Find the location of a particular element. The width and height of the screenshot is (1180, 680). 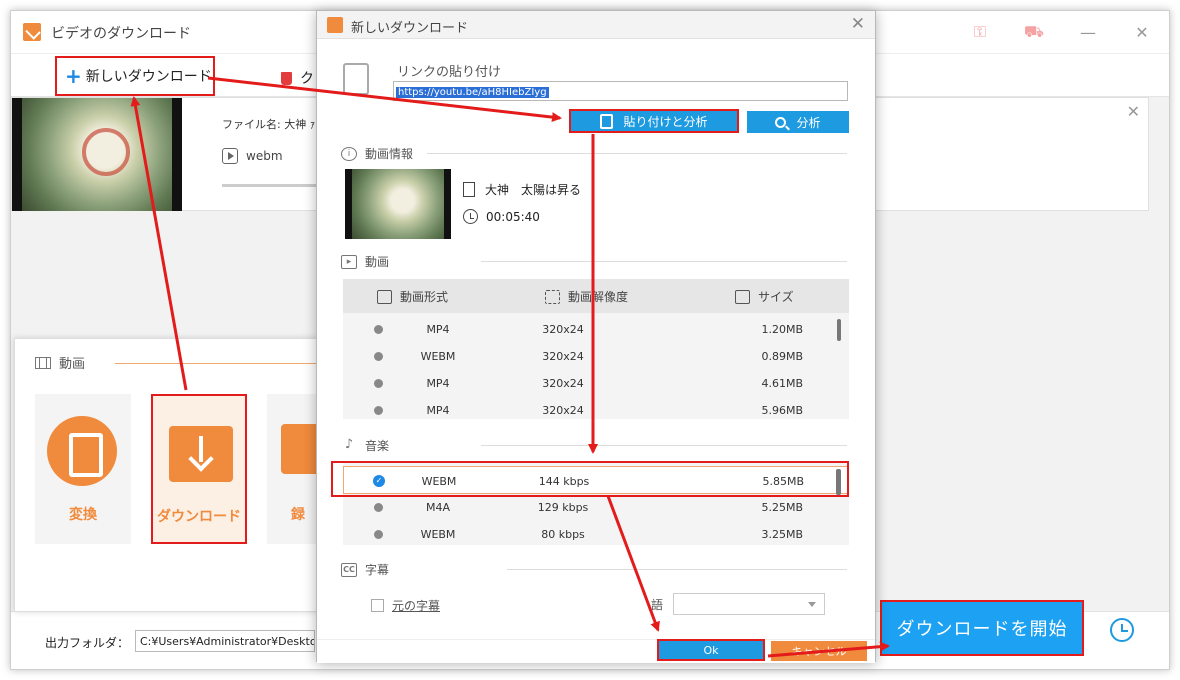

row-size: 3.25MB is located at coordinates (782, 534).